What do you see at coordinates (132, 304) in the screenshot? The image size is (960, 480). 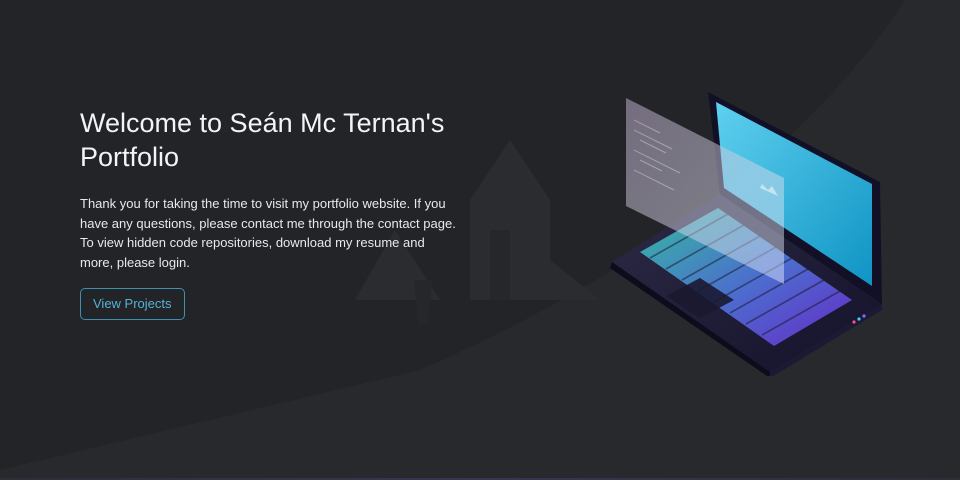 I see `view-projects-button: View Projects` at bounding box center [132, 304].